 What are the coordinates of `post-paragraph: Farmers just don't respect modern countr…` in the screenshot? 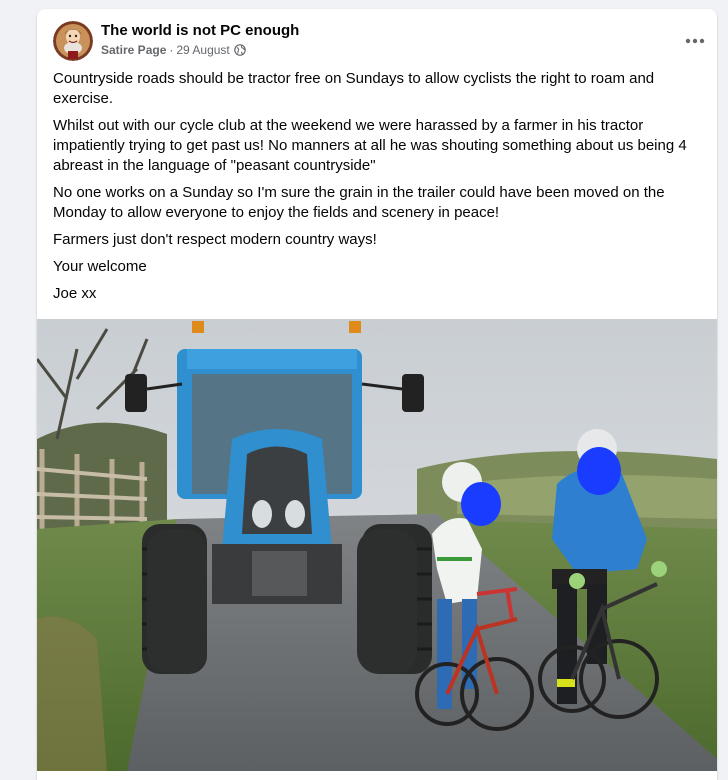 It's located at (215, 239).